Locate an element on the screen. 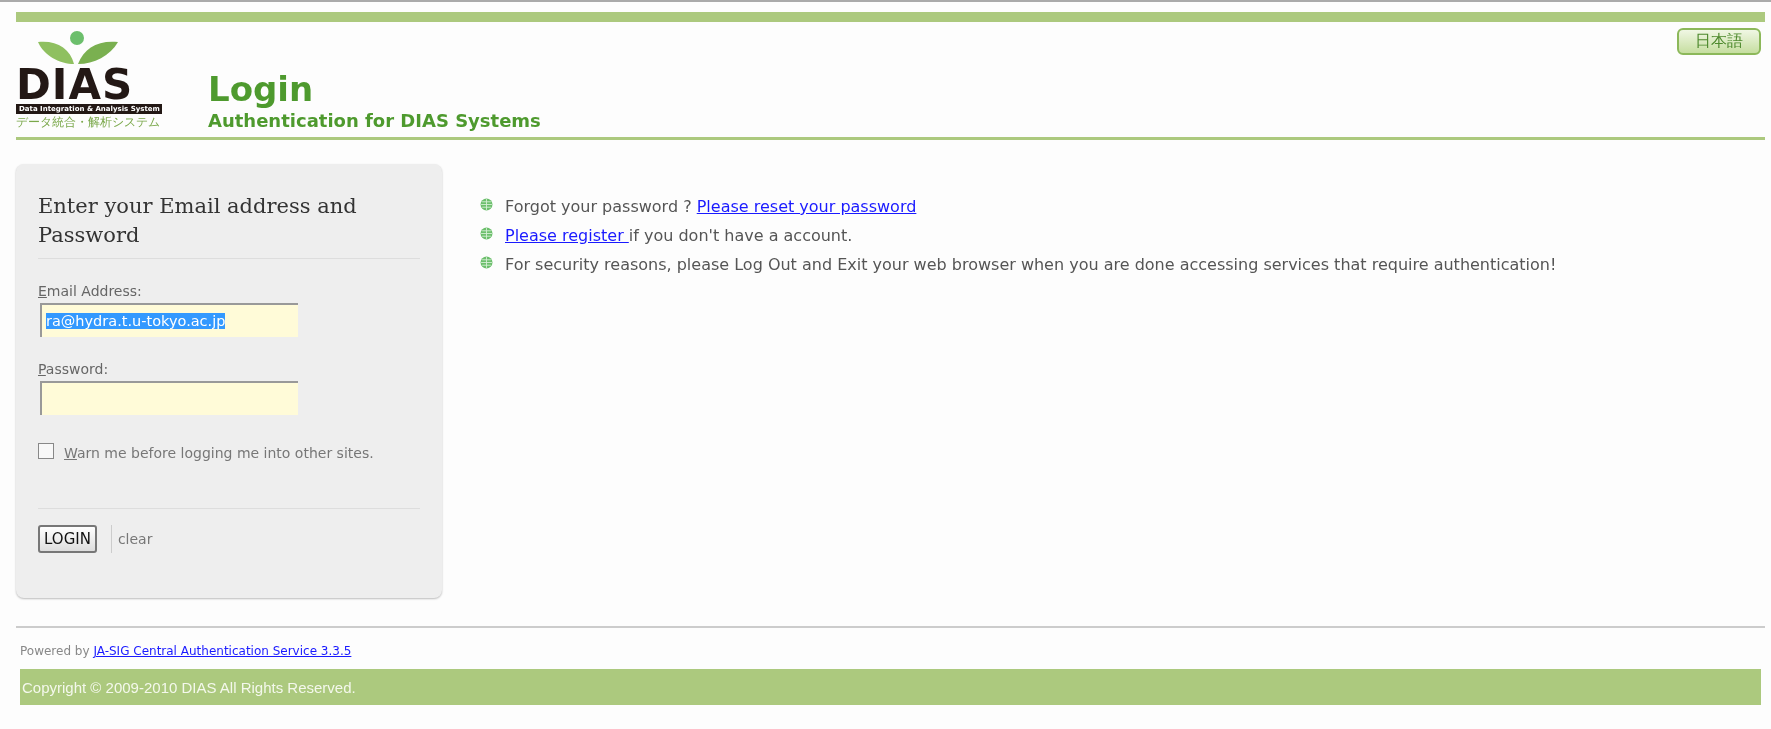 The width and height of the screenshot is (1771, 729). clear-link: clear is located at coordinates (131, 539).